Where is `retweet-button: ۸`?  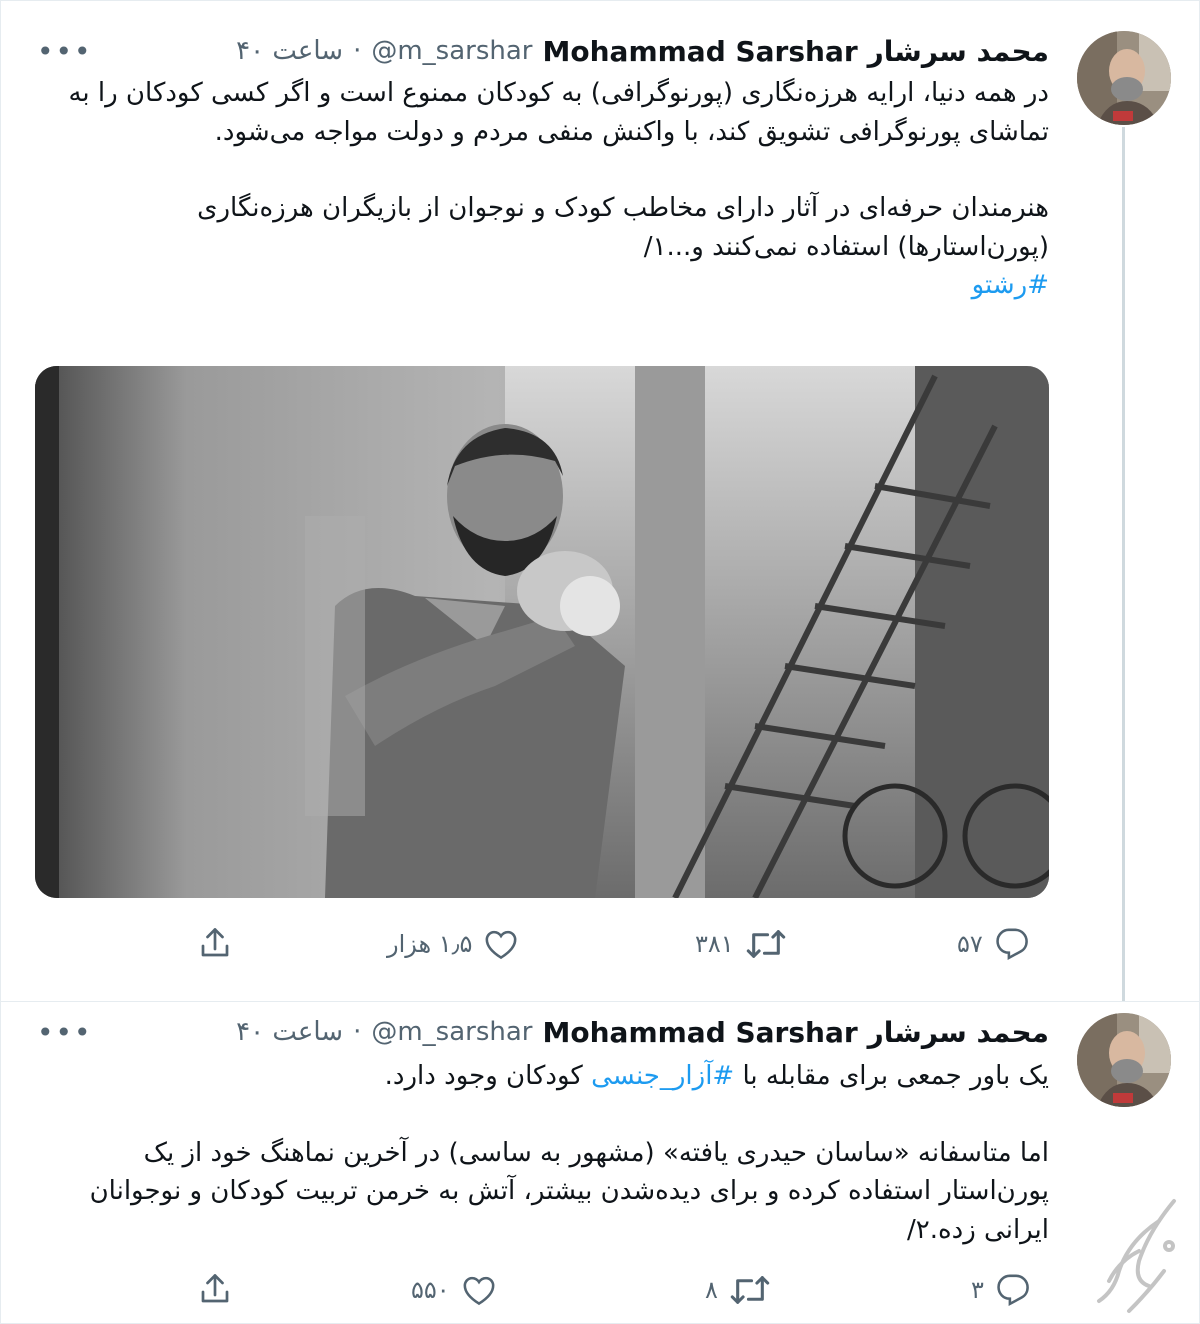
retweet-button: ۸ is located at coordinates (737, 1290).